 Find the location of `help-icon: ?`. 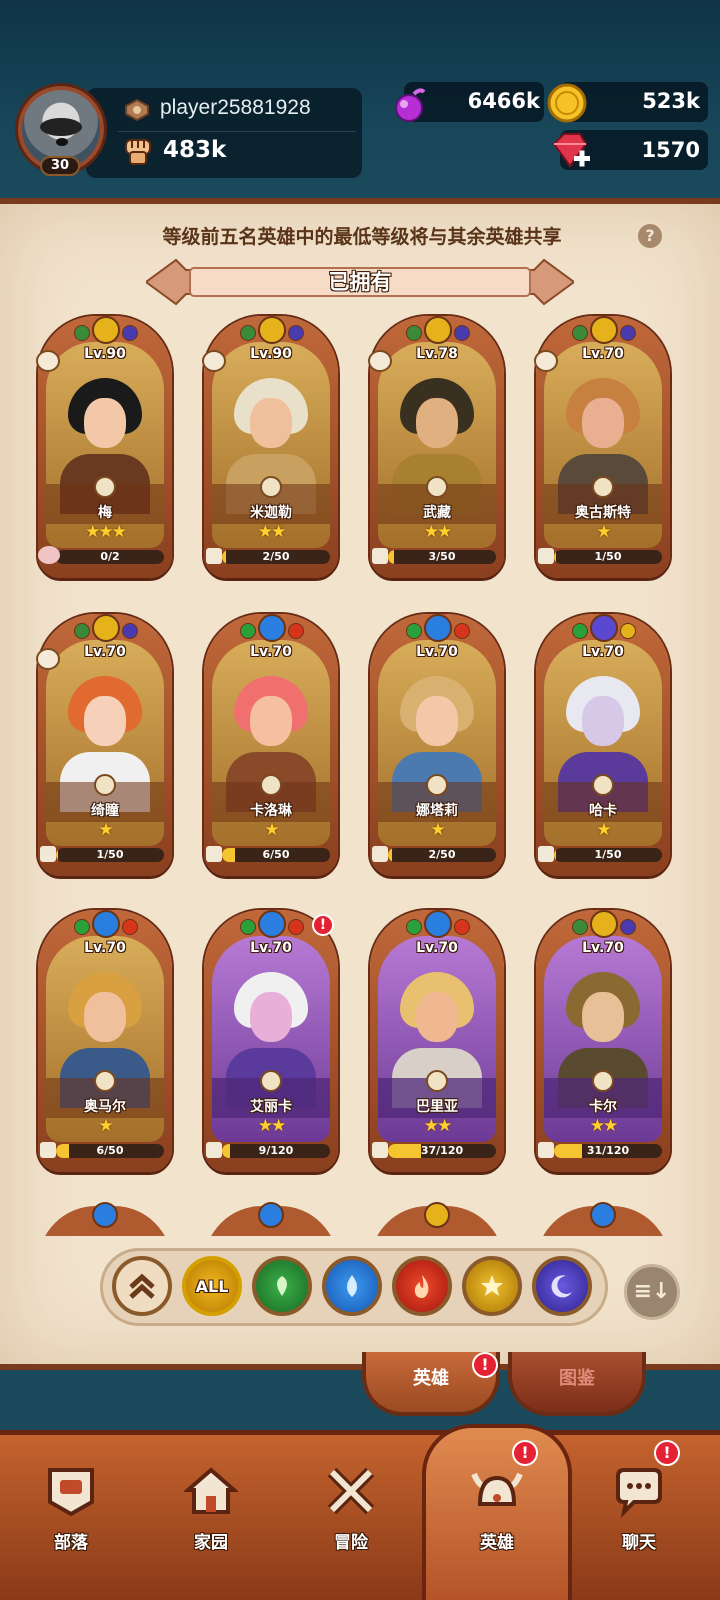

help-icon: ? is located at coordinates (650, 236).